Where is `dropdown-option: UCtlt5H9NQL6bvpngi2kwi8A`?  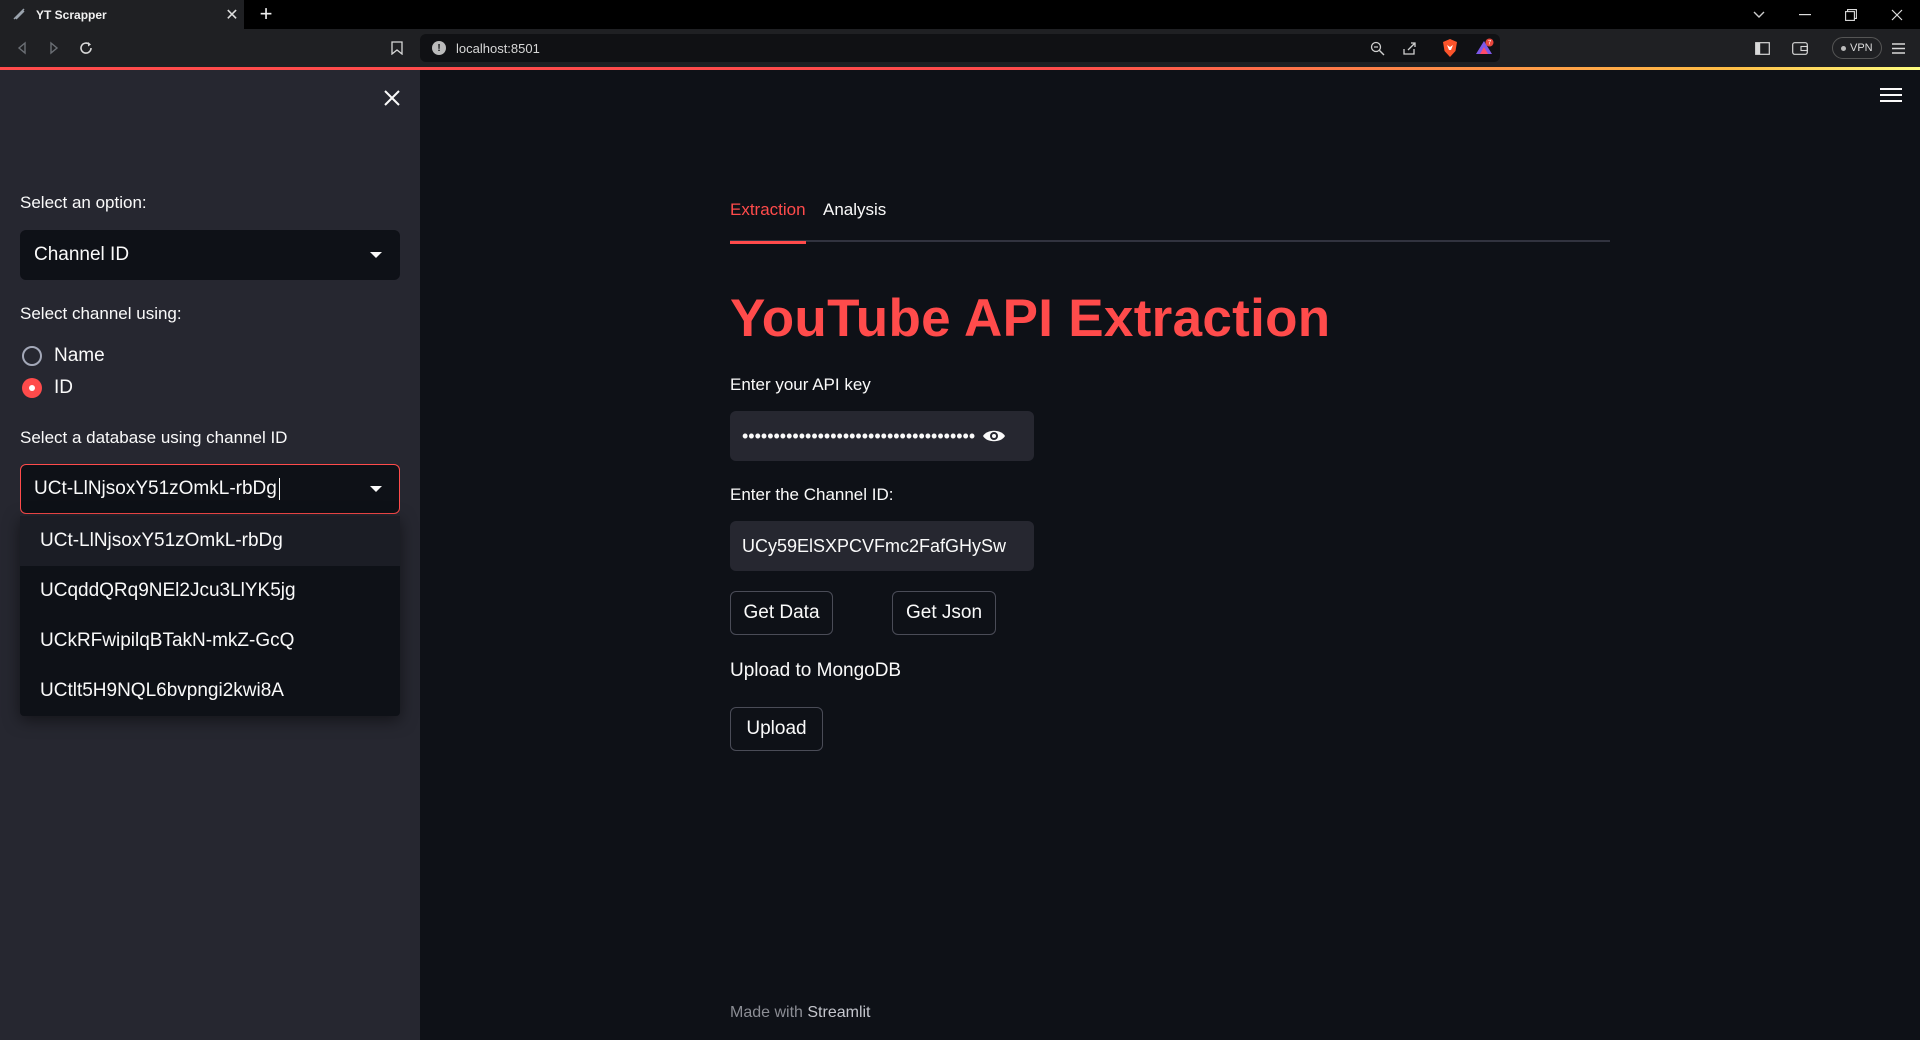 dropdown-option: UCtlt5H9NQL6bvpngi2kwi8A is located at coordinates (210, 691).